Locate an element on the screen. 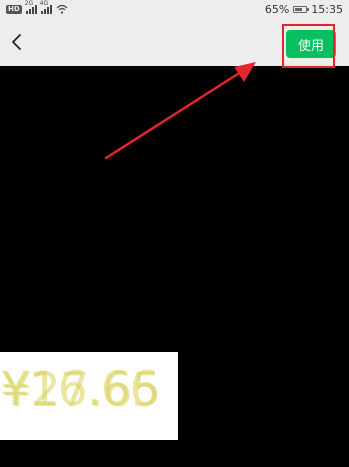 The height and width of the screenshot is (467, 349). network-type-1: 2G is located at coordinates (29, 3).